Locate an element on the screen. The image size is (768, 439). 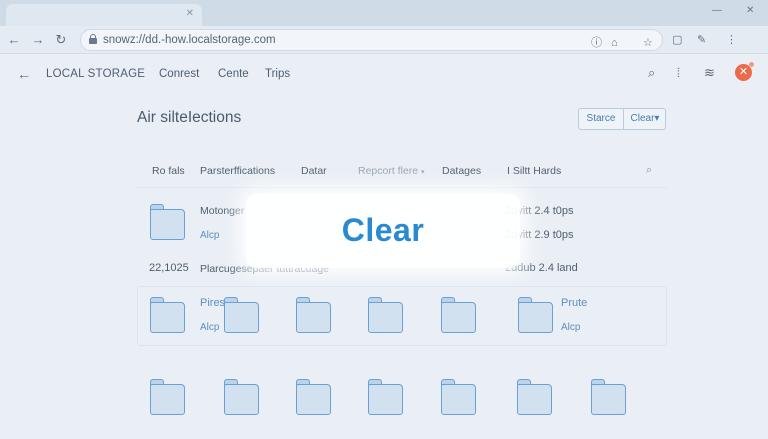
site-info-icon: ⓘ is located at coordinates (596, 43).